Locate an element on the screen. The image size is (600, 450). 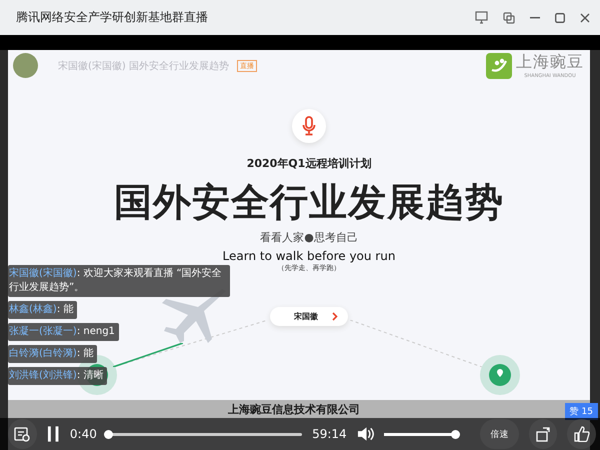
speaker-name: 宋国徽 is located at coordinates (306, 316).